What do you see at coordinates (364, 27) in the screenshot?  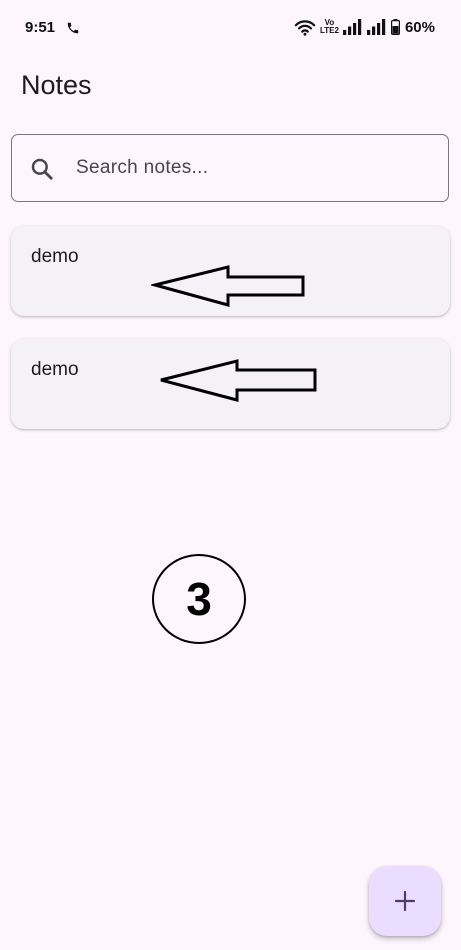 I see `status-icons: Vo LTE2 60%` at bounding box center [364, 27].